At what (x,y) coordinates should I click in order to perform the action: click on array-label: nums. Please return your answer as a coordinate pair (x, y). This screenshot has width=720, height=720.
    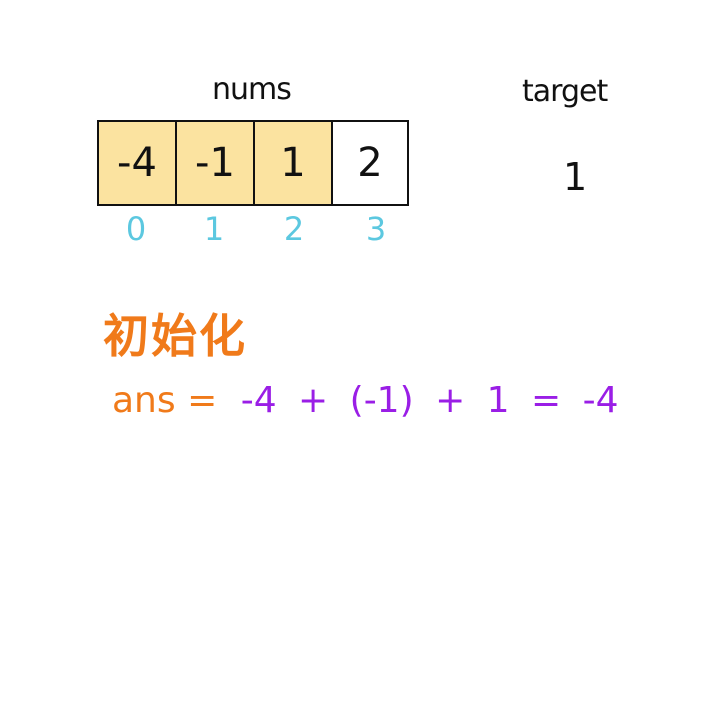
    Looking at the image, I should click on (252, 89).